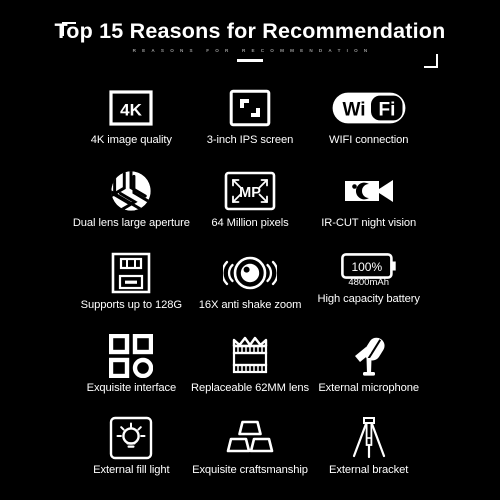  I want to click on feature-label: Exquisite interface, so click(131, 387).